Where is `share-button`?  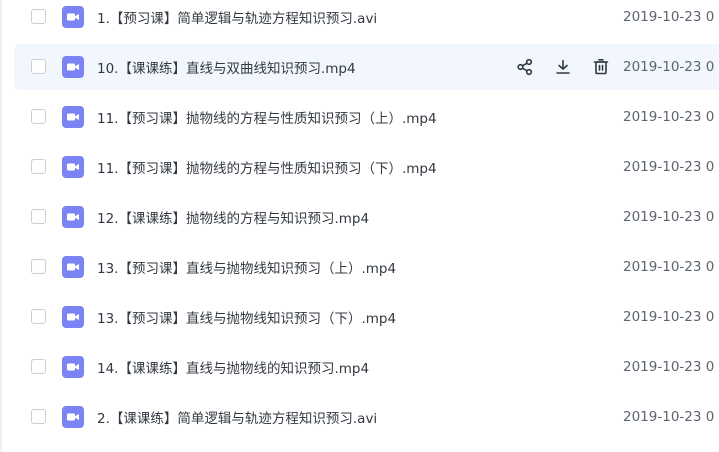 share-button is located at coordinates (525, 67).